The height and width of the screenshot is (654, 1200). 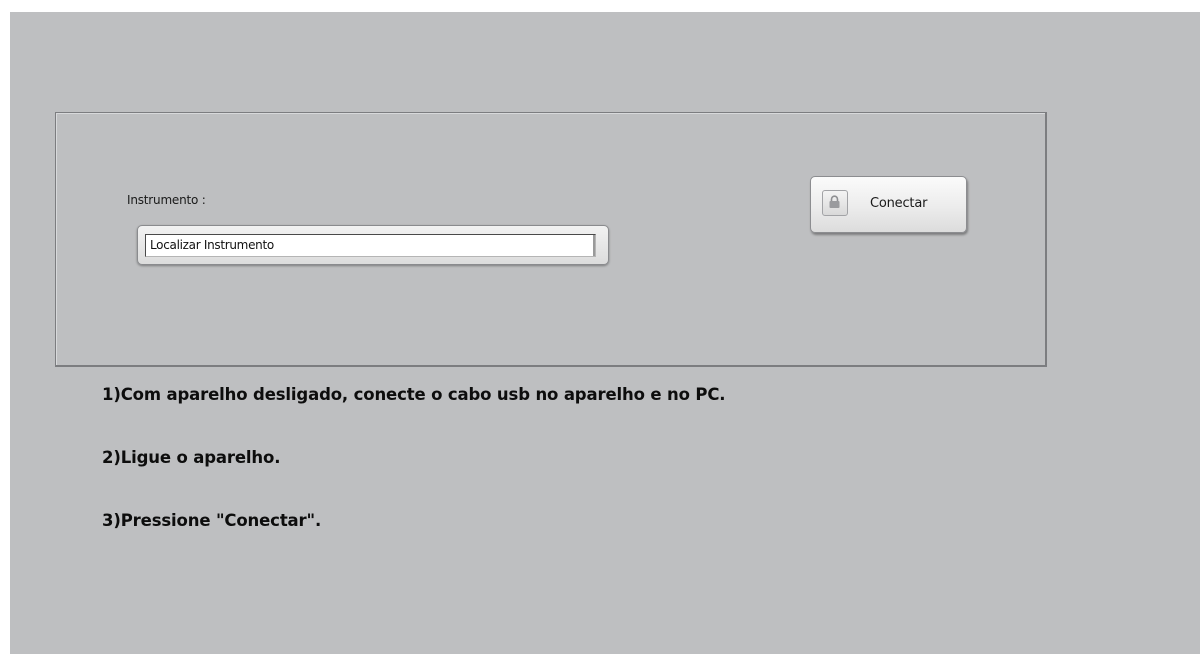 I want to click on instrument-input: Localizar Instrumento, so click(x=370, y=245).